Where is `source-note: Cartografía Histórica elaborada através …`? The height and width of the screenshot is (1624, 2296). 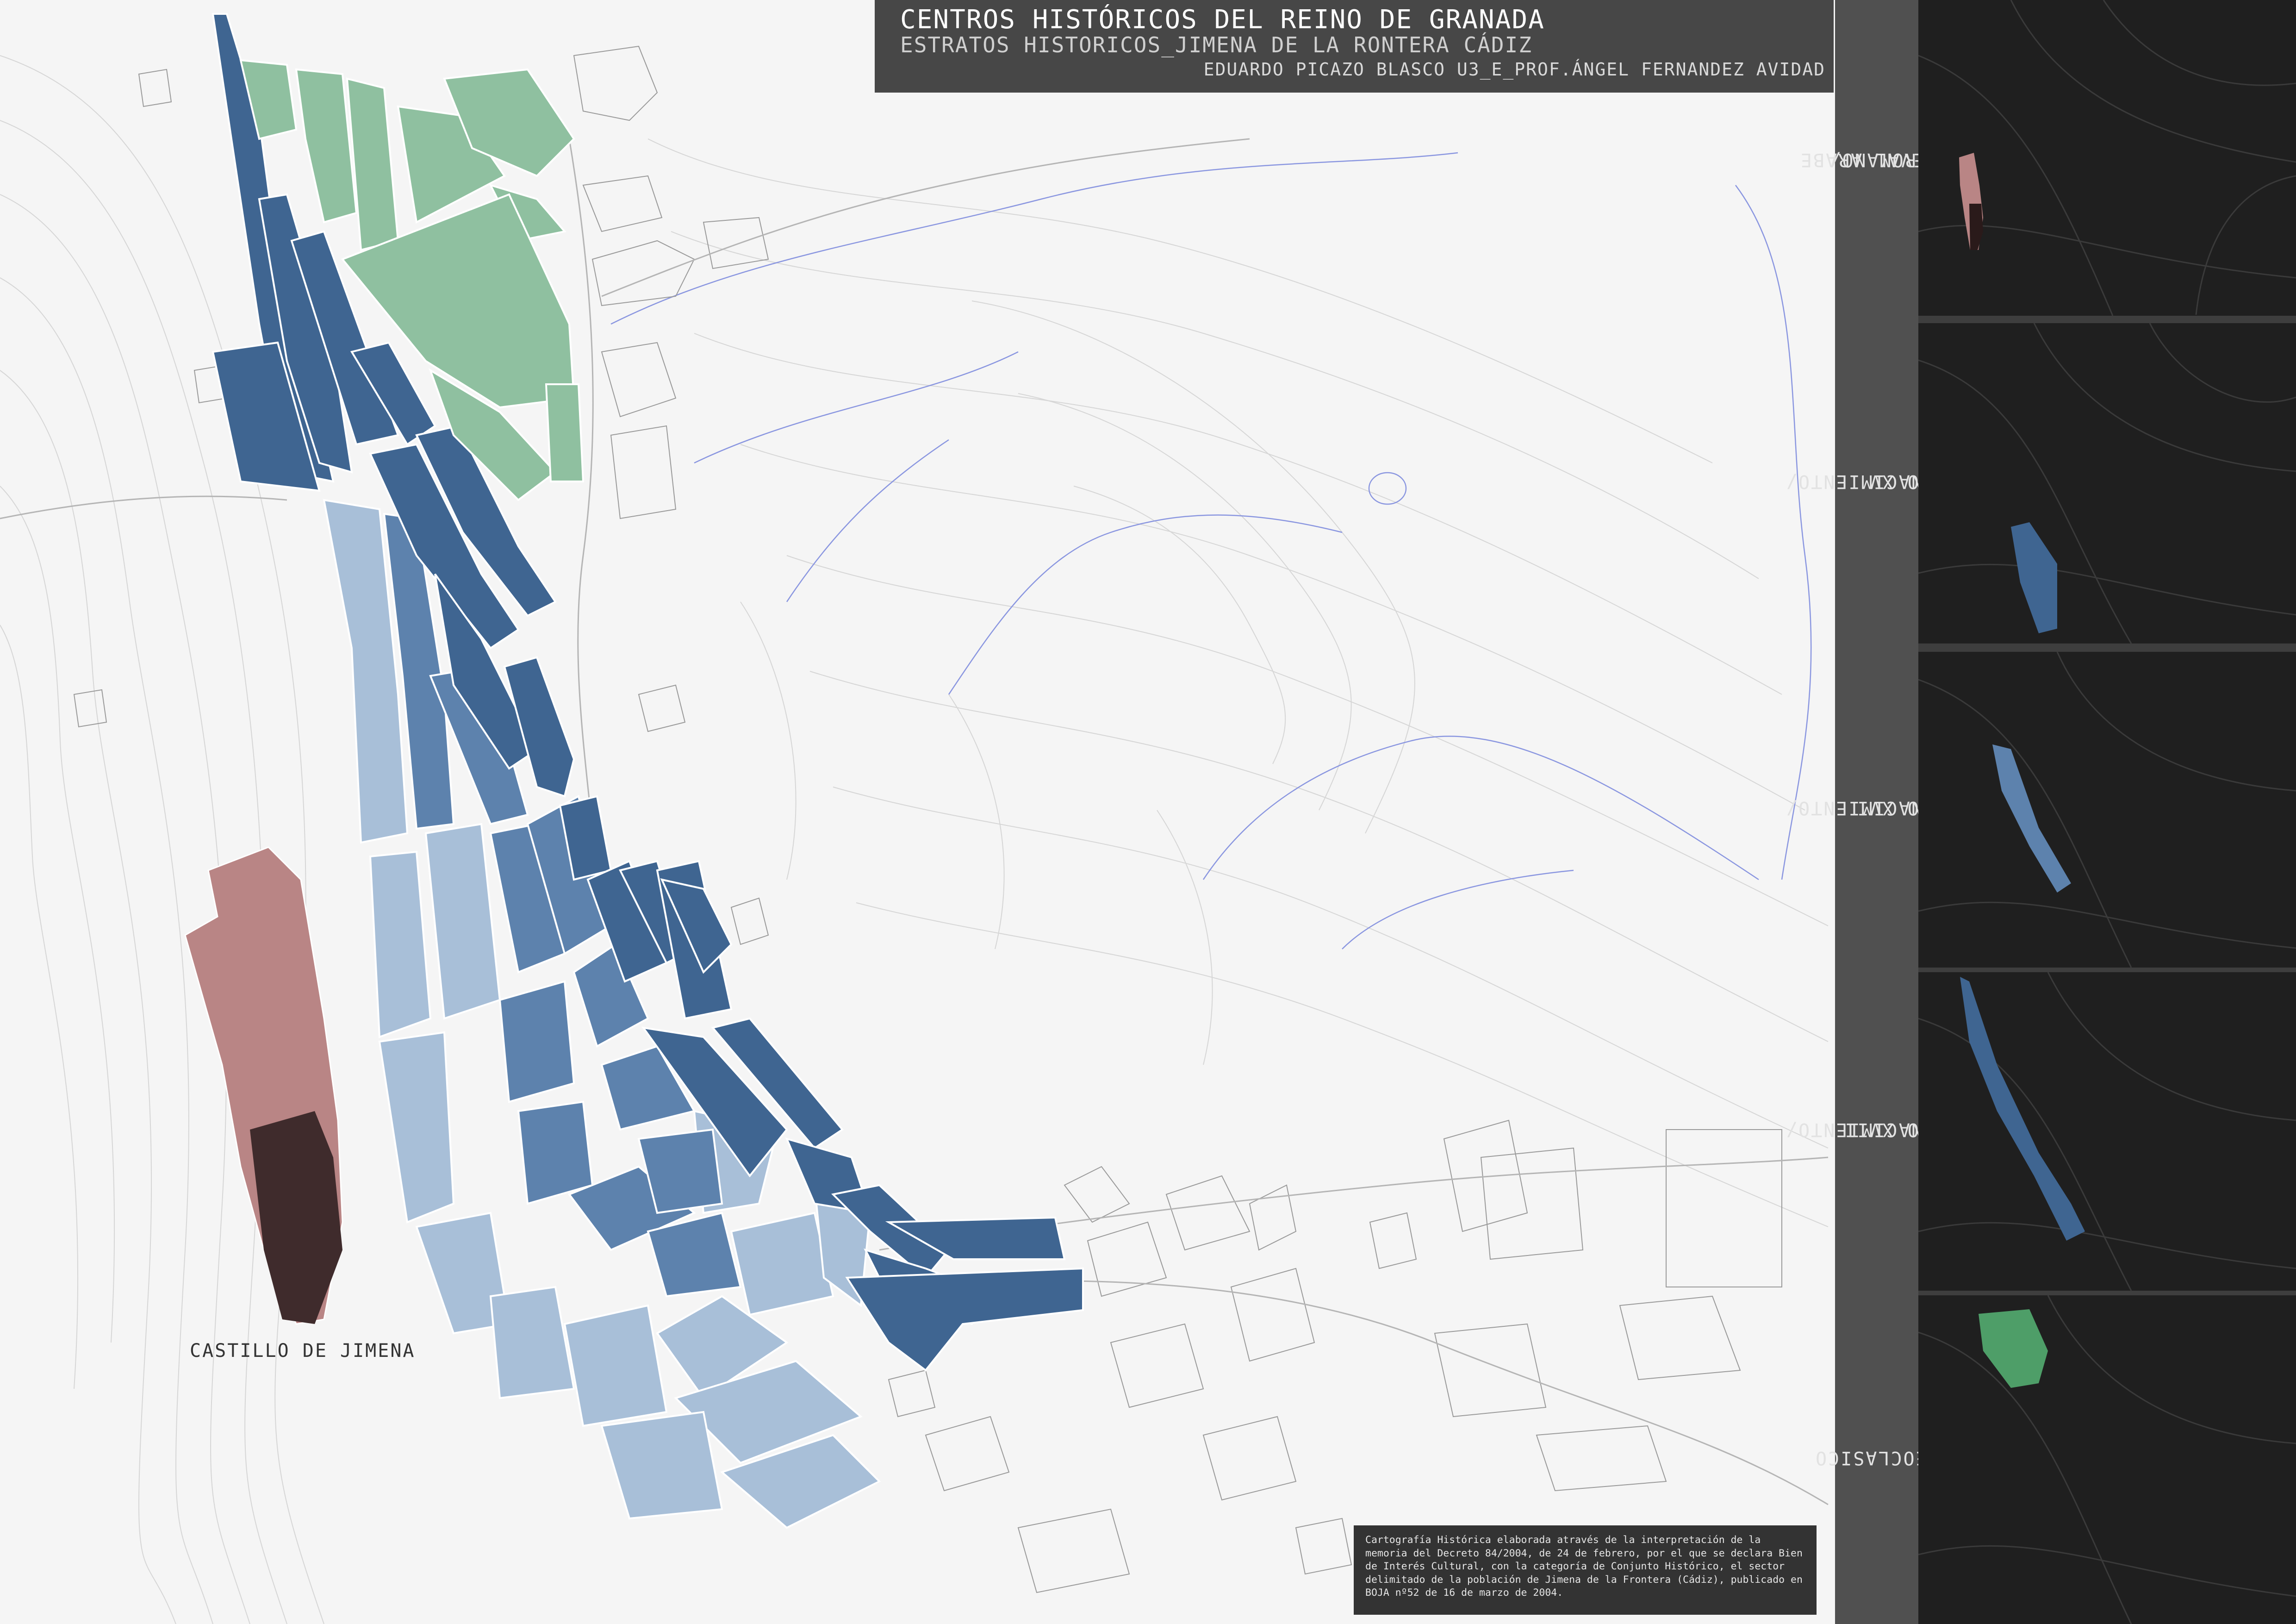
source-note: Cartografía Histórica elaborada através … is located at coordinates (1585, 1570).